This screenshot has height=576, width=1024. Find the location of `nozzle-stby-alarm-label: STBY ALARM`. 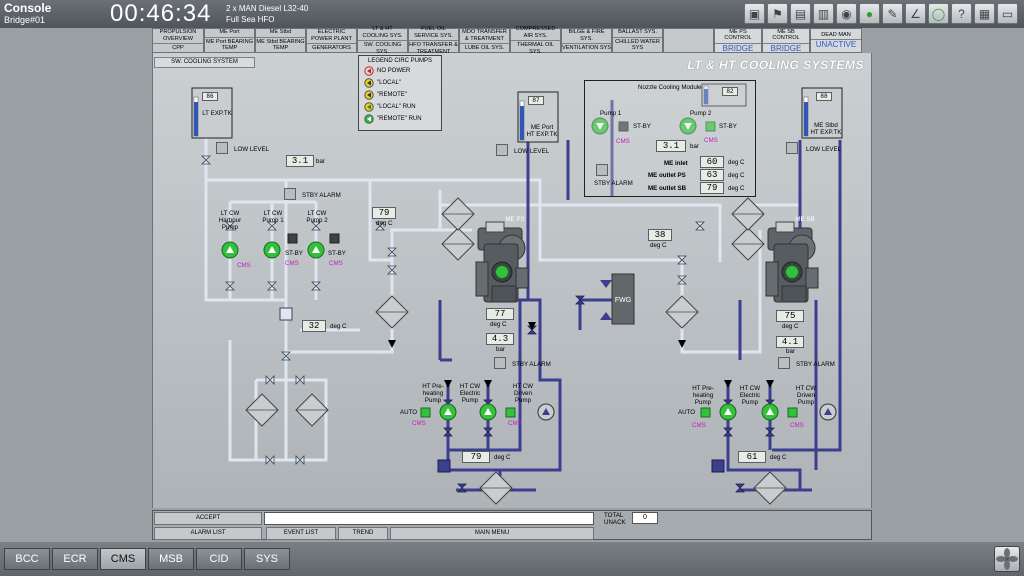

nozzle-stby-alarm-label: STBY ALARM is located at coordinates (613, 183).